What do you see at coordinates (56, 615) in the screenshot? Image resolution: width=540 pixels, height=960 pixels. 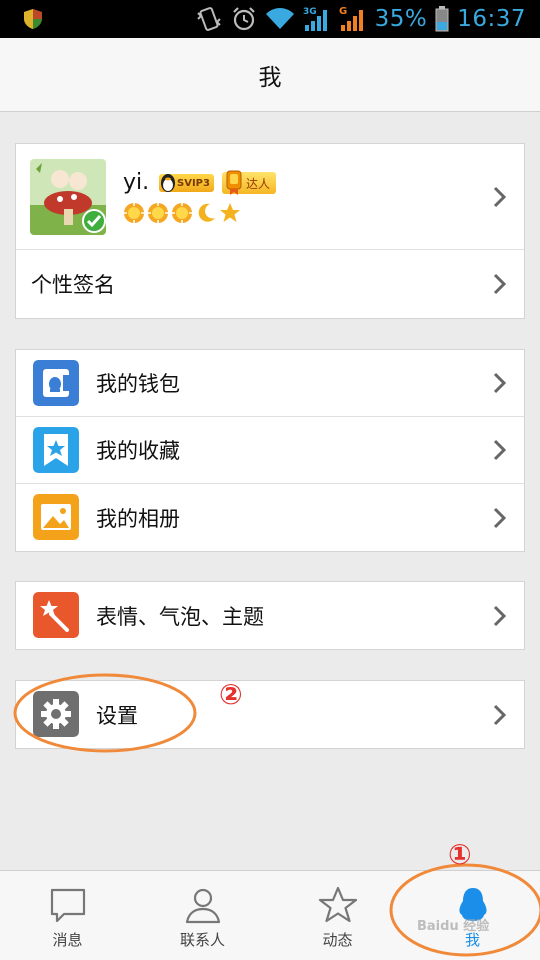 I see `magic-wand-icon` at bounding box center [56, 615].